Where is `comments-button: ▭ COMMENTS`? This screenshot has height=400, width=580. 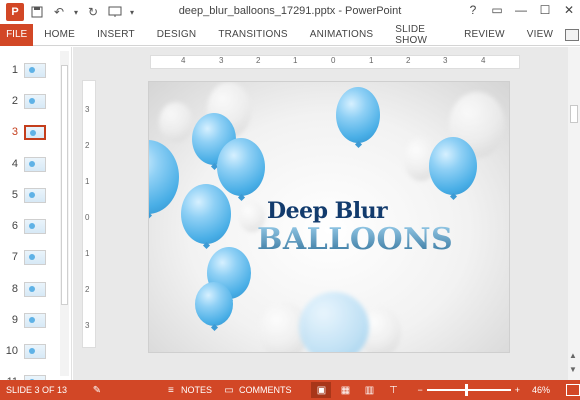
comments-button: ▭ COMMENTS is located at coordinates (257, 390).